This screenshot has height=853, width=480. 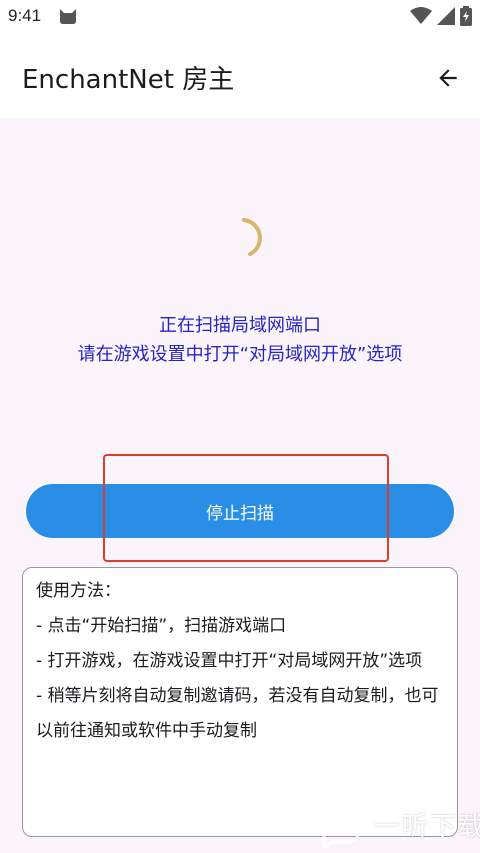 I want to click on watermark-text: 一听下载, so click(x=427, y=827).